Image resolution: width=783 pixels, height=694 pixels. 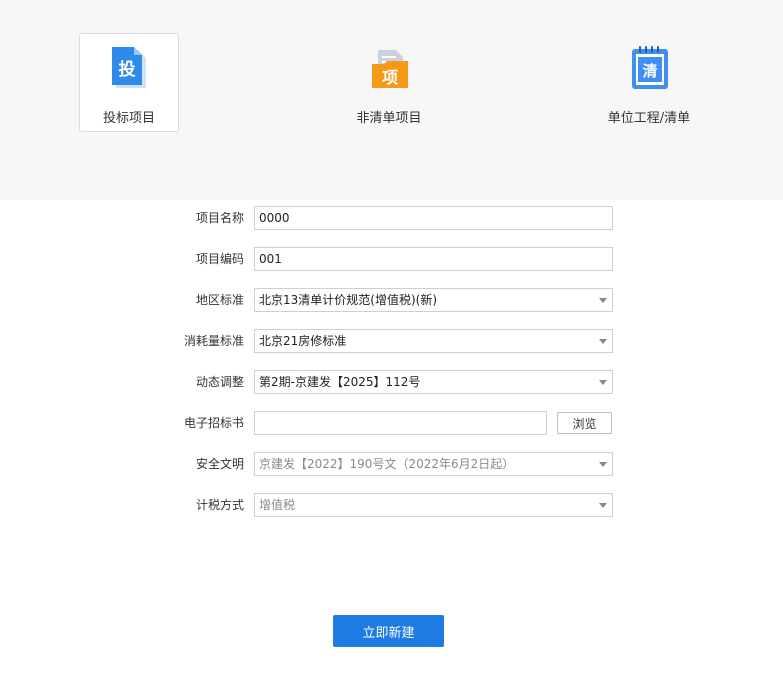 I want to click on project-type-non-list: 项 非清单项目, so click(x=389, y=82).